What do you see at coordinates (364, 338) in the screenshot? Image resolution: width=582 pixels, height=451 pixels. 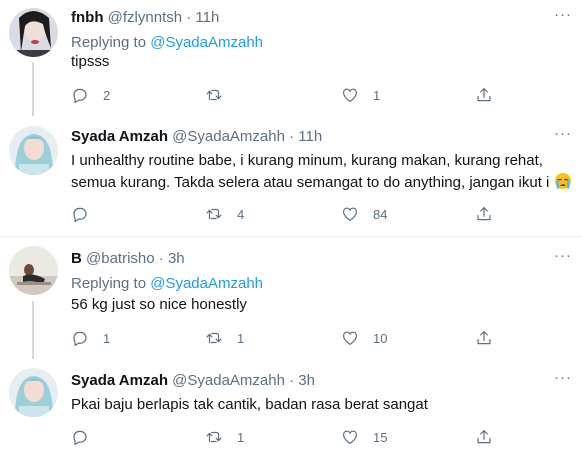 I see `like-button: 10` at bounding box center [364, 338].